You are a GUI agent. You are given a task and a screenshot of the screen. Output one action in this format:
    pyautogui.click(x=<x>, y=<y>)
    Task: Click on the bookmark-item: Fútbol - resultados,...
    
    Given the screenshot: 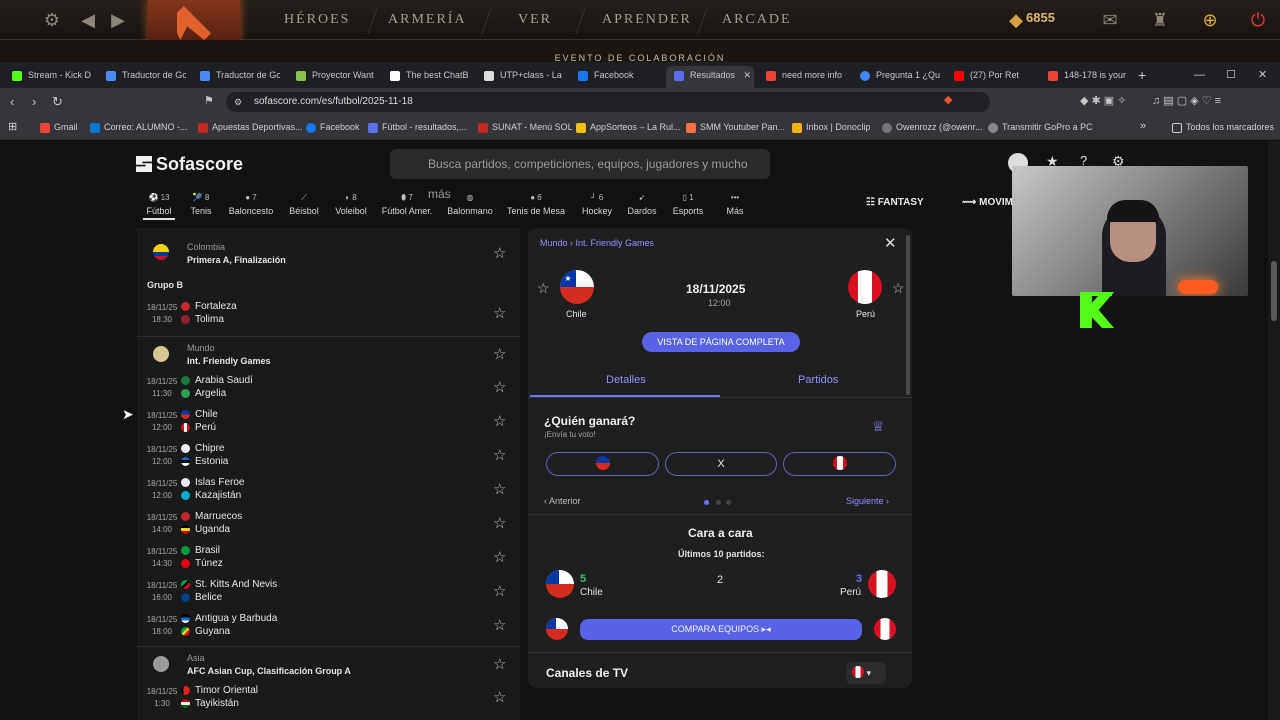 What is the action you would take?
    pyautogui.click(x=417, y=127)
    